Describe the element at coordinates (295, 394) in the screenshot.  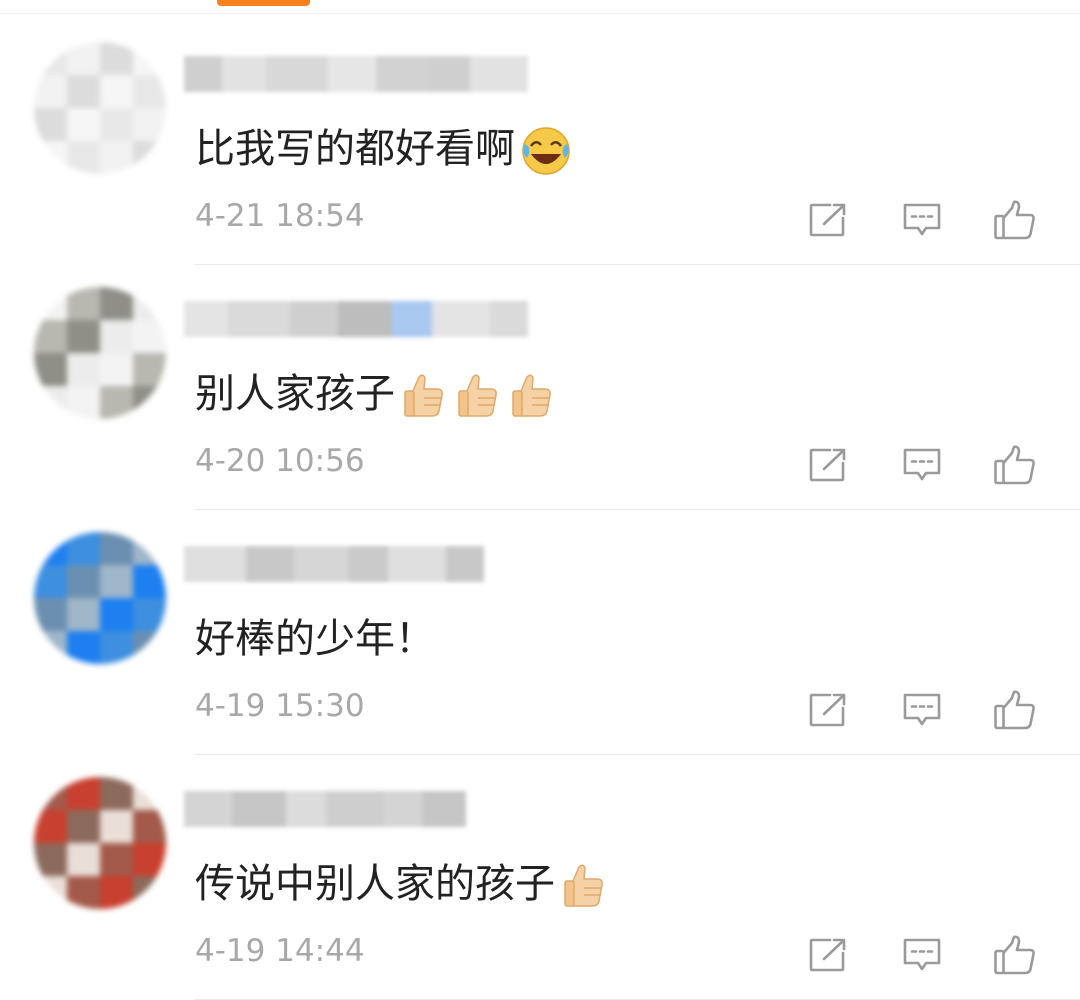
I see `comment-text-content: 别人家孩子` at that location.